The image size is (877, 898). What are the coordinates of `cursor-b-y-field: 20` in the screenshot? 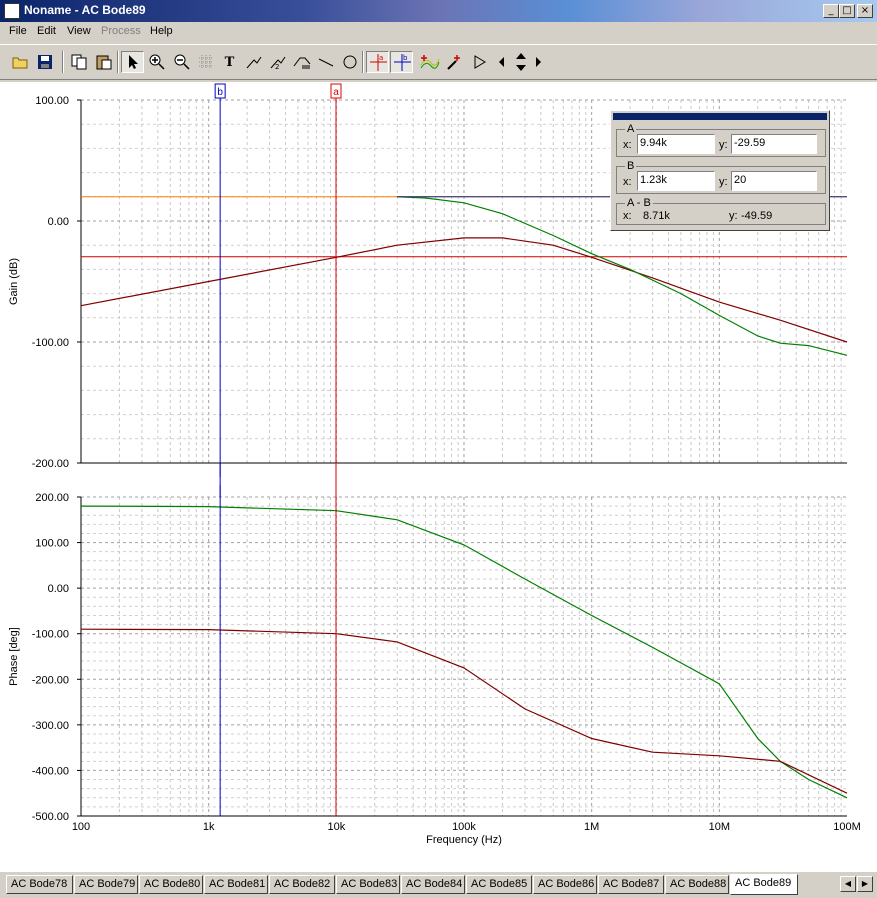 It's located at (774, 181).